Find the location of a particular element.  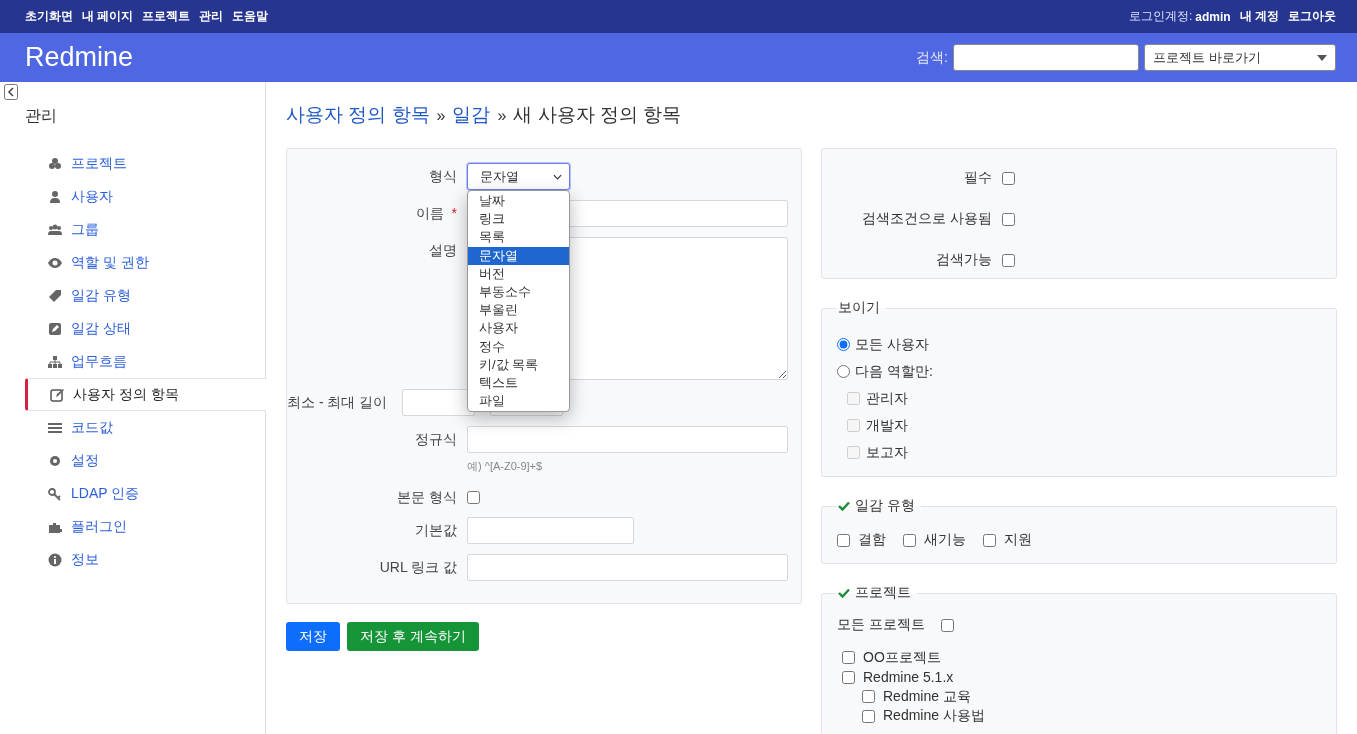

dropdown-option: 목록 is located at coordinates (518, 237).